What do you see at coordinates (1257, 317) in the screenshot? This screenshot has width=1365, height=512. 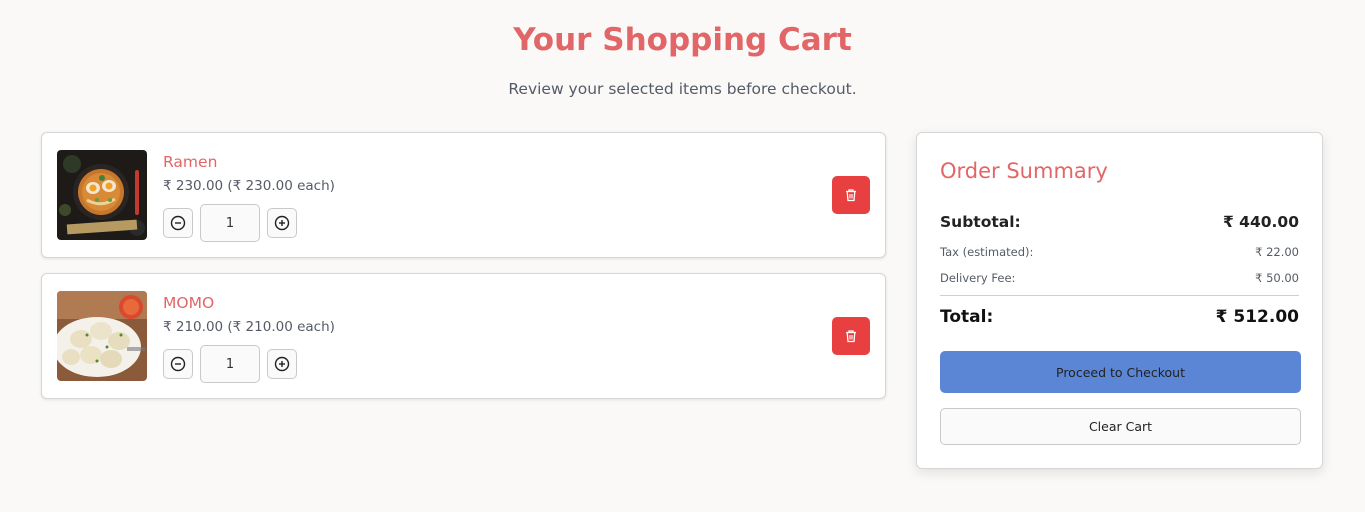 I see `total-value: ₹ 512.00` at bounding box center [1257, 317].